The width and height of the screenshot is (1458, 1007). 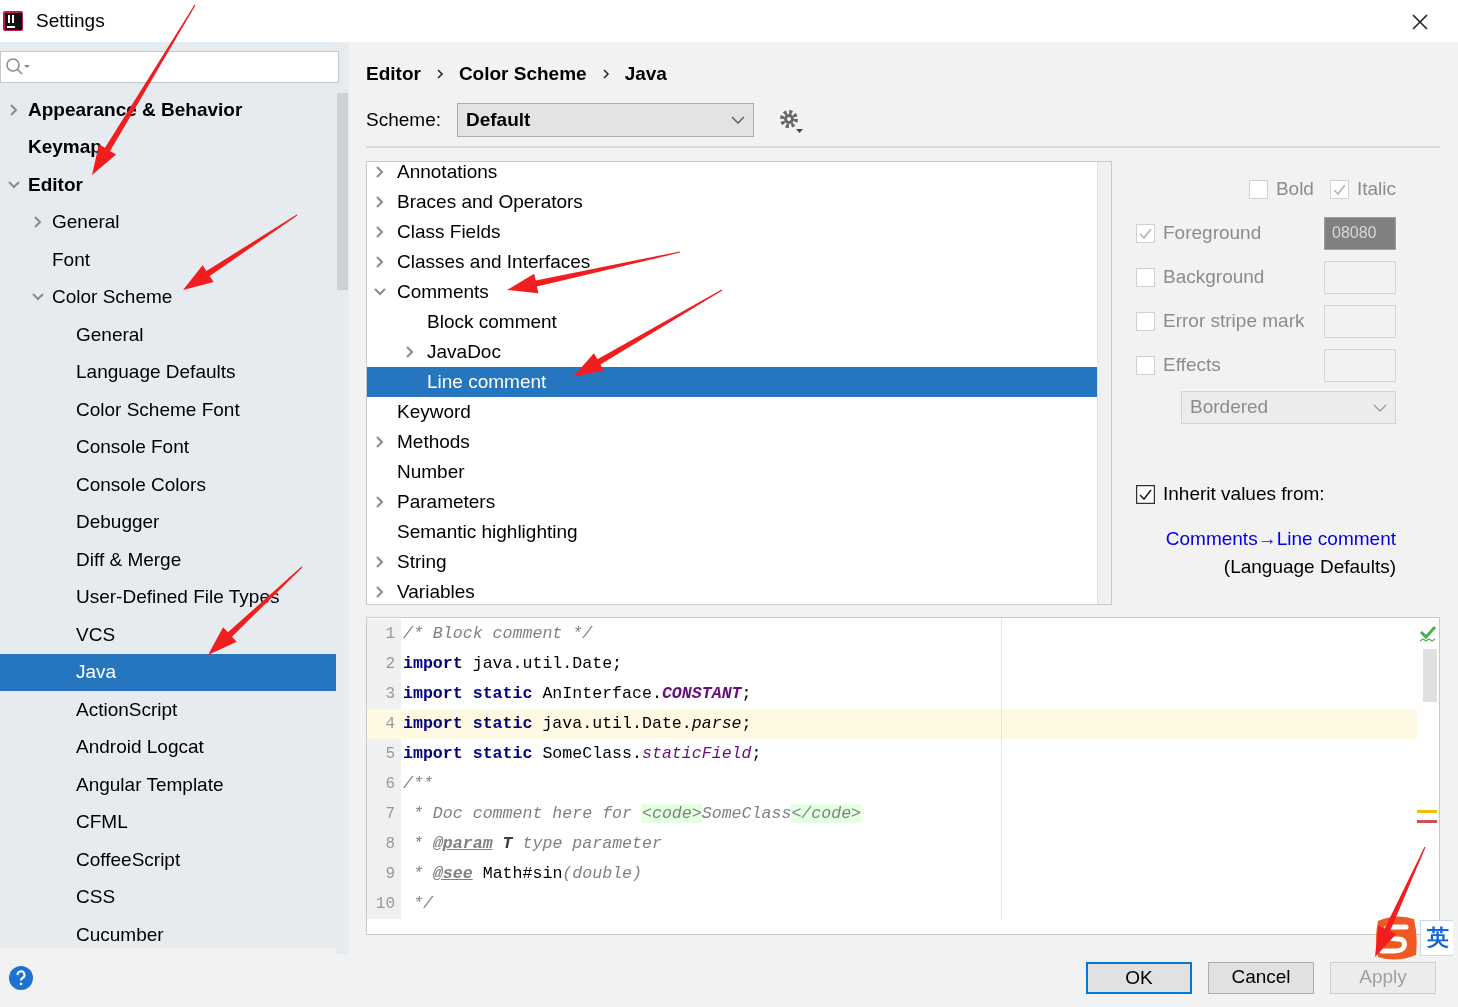 What do you see at coordinates (732, 412) in the screenshot?
I see `tree-item: Keyword` at bounding box center [732, 412].